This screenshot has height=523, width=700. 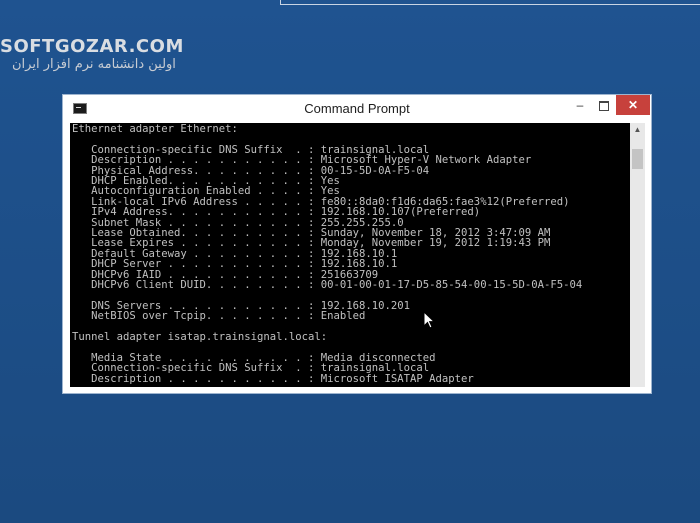 I want to click on close-button: ✕, so click(x=633, y=105).